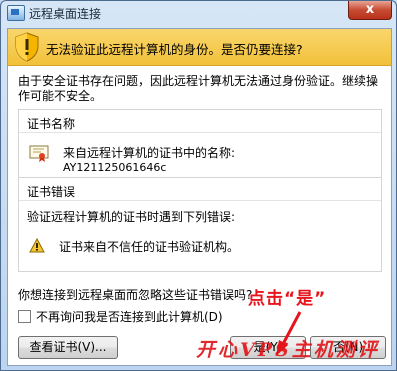 The width and height of the screenshot is (397, 371). Describe the element at coordinates (51, 192) in the screenshot. I see `error-group-title: 证书错误` at that location.